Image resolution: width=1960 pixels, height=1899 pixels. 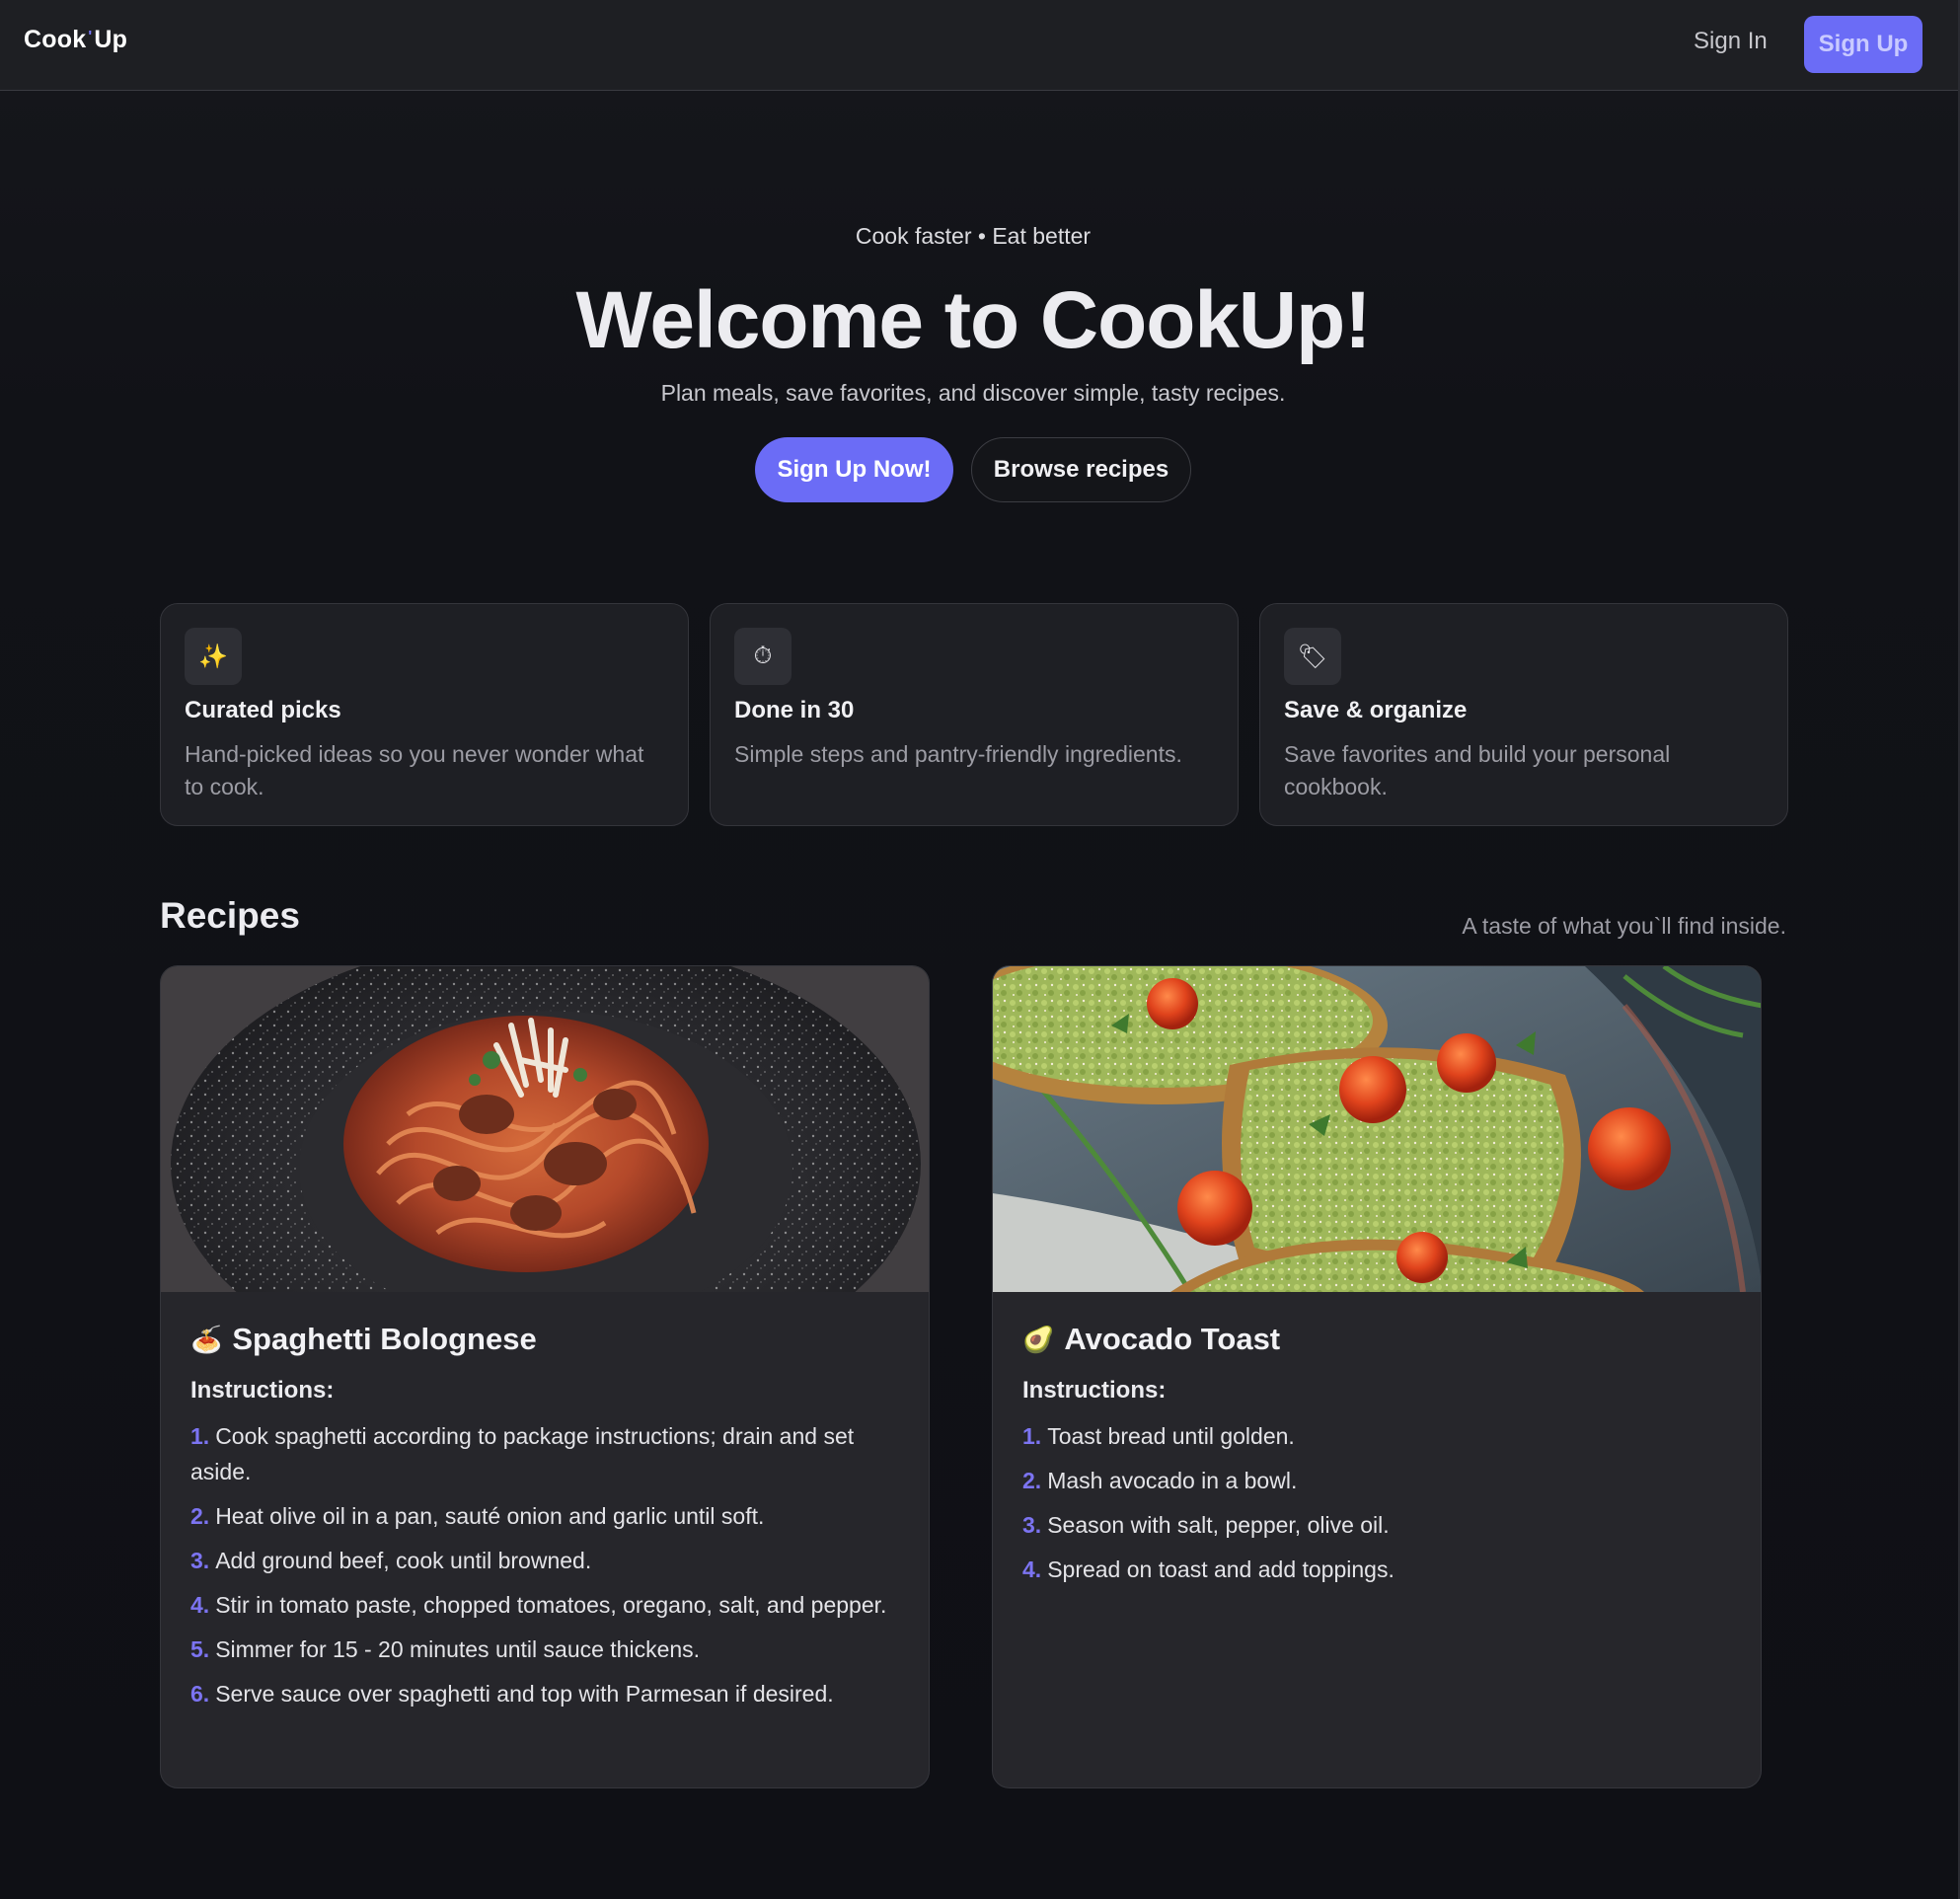 I want to click on avocado-icon: 🥑, so click(x=1038, y=1339).